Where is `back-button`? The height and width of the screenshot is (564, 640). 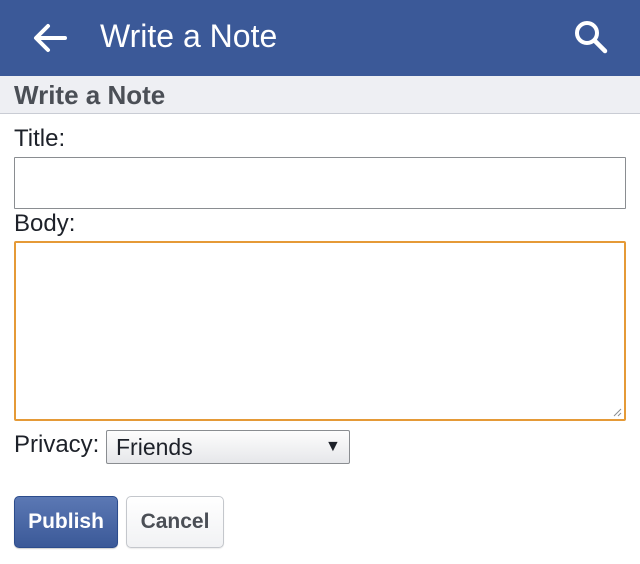 back-button is located at coordinates (50, 38).